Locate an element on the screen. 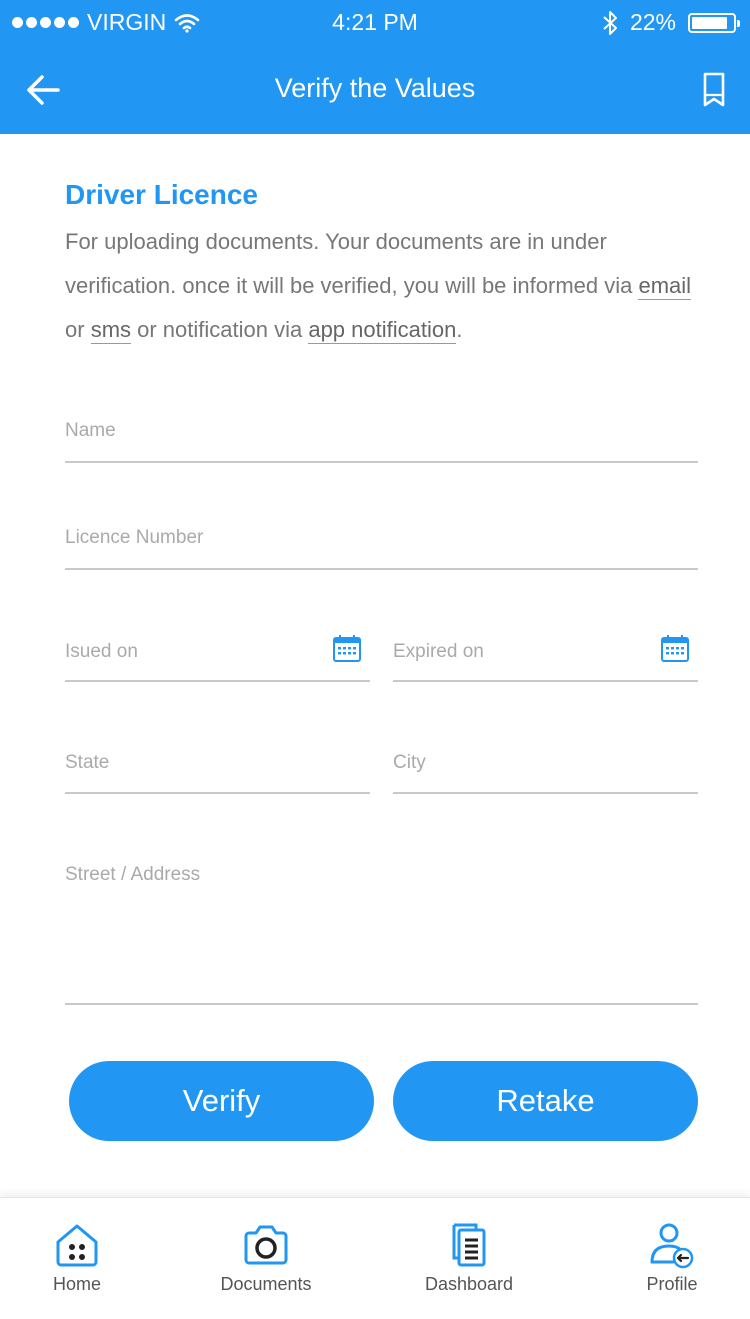 The height and width of the screenshot is (1319, 750). issued-field-container is located at coordinates (217, 656).